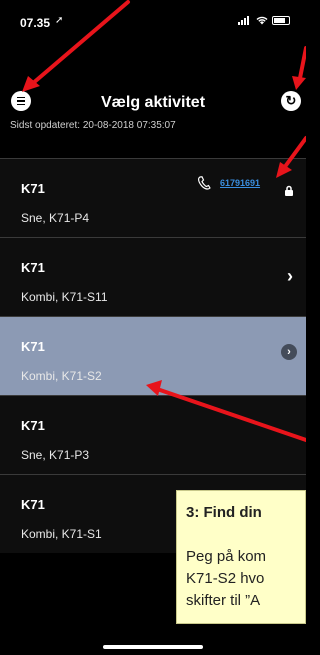  Describe the element at coordinates (59, 20) in the screenshot. I see `location-icon: ➚` at that location.